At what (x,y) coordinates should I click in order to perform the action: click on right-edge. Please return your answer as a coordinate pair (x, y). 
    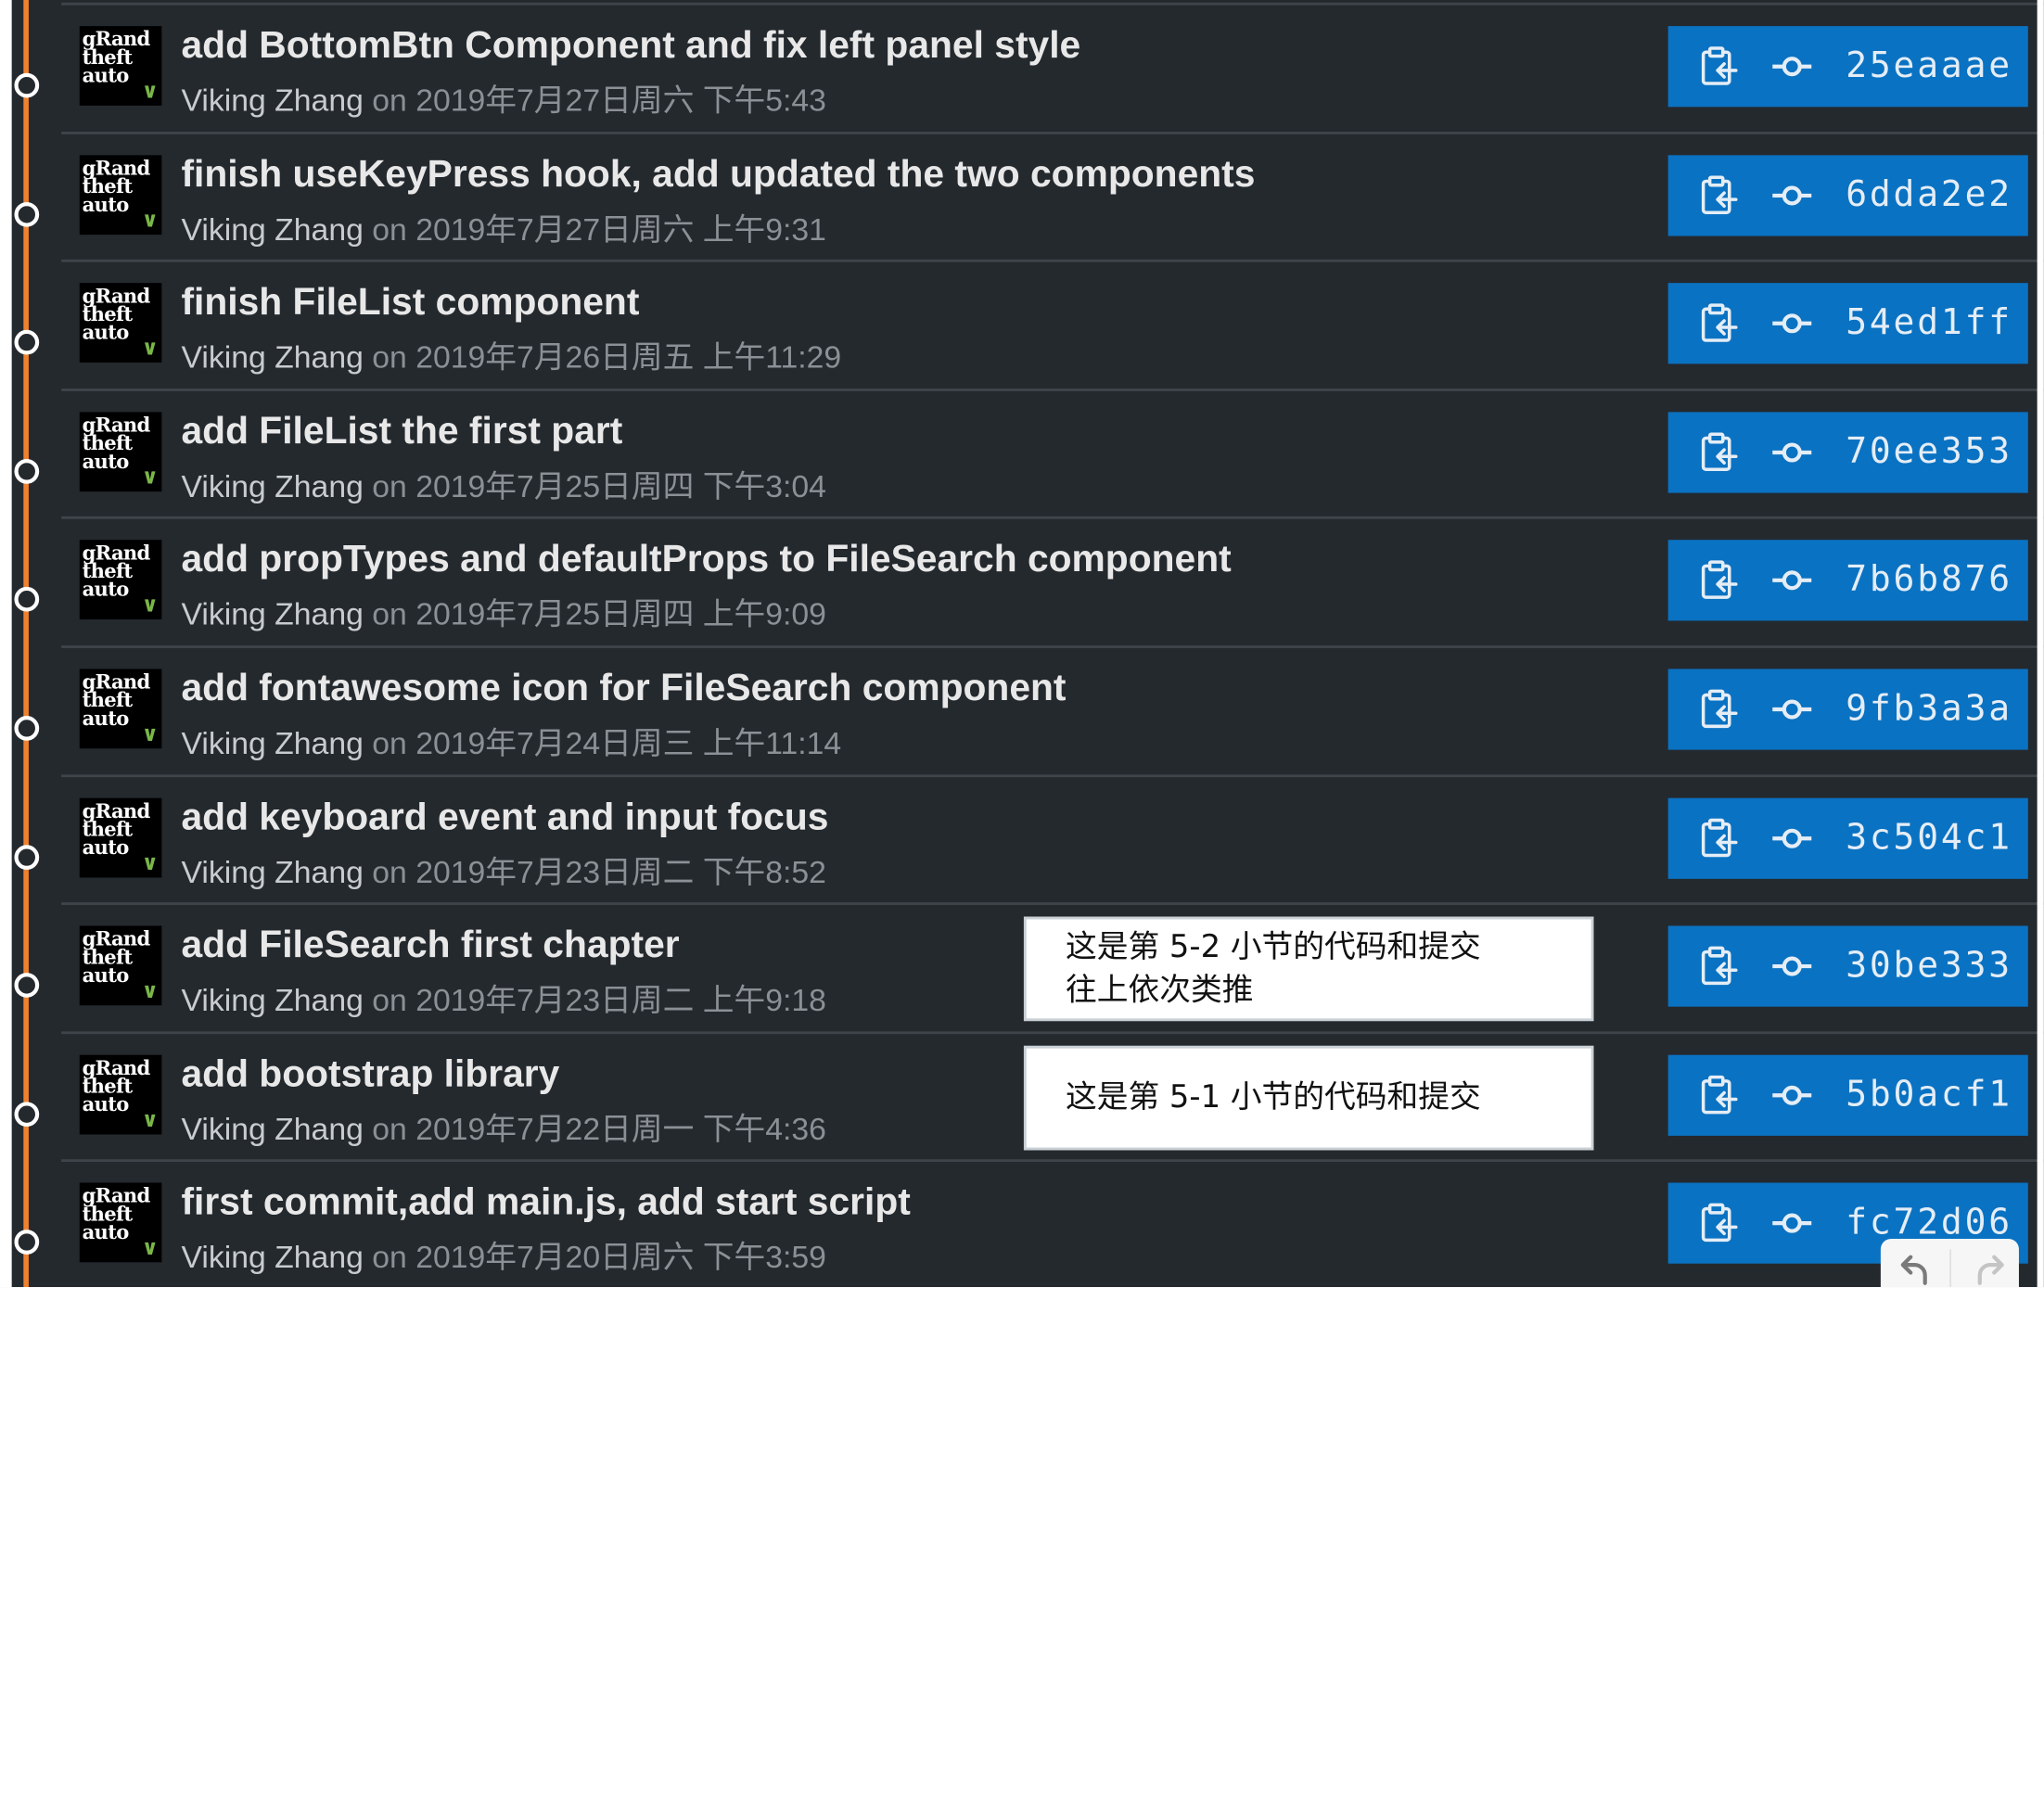
    Looking at the image, I should click on (2040, 644).